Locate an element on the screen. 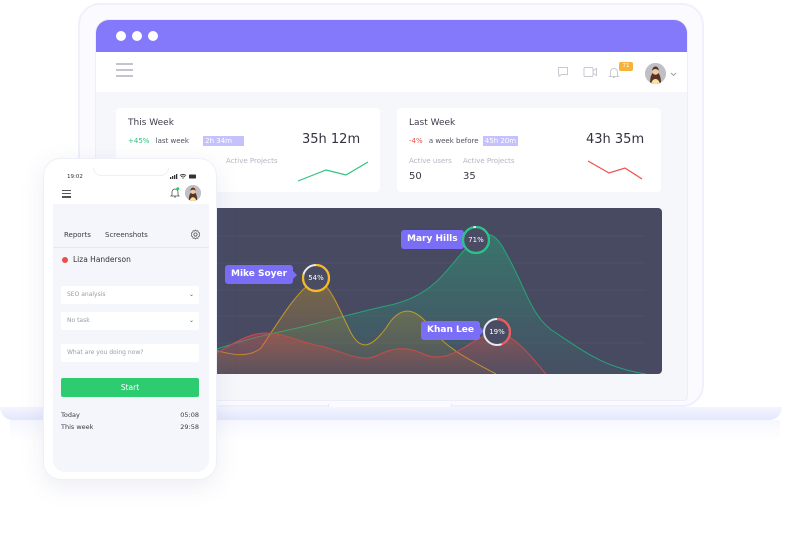 This screenshot has width=801, height=549. app-header: 71 is located at coordinates (391, 72).